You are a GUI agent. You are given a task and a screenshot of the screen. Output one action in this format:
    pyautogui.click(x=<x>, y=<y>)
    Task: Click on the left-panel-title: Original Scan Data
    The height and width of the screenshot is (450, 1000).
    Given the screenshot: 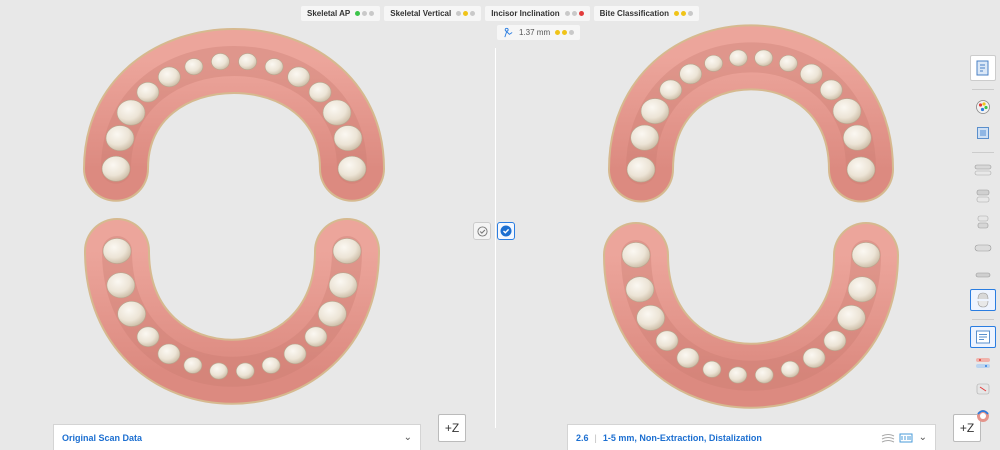 What is the action you would take?
    pyautogui.click(x=102, y=437)
    